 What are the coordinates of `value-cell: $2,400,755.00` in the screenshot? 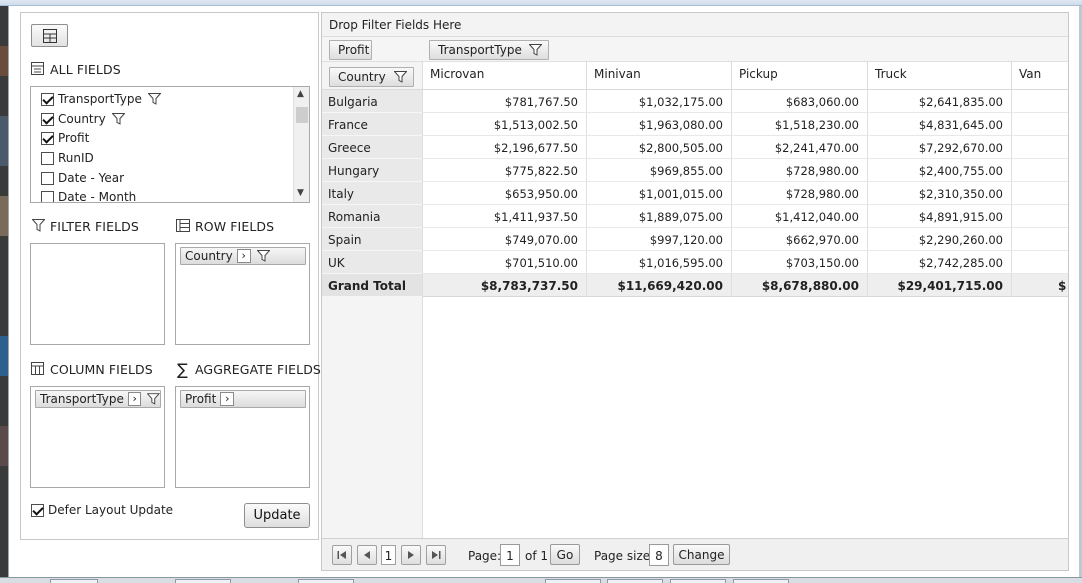 It's located at (940, 170).